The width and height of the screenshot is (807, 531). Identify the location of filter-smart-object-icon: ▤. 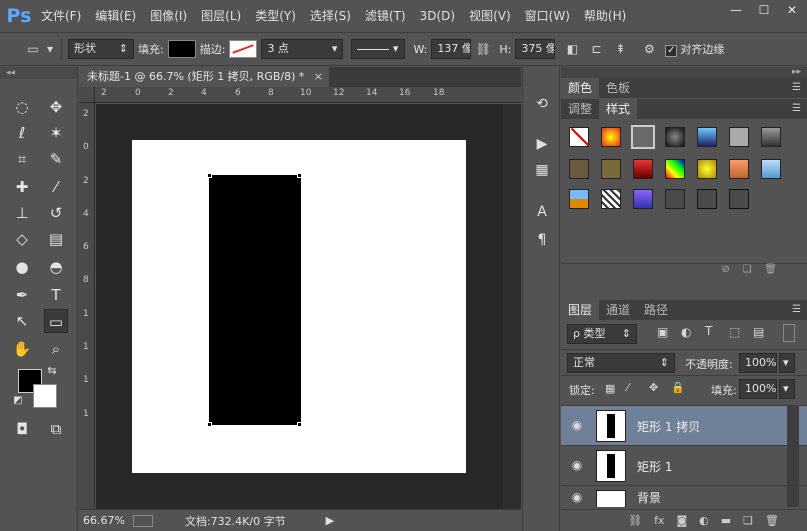
(758, 332).